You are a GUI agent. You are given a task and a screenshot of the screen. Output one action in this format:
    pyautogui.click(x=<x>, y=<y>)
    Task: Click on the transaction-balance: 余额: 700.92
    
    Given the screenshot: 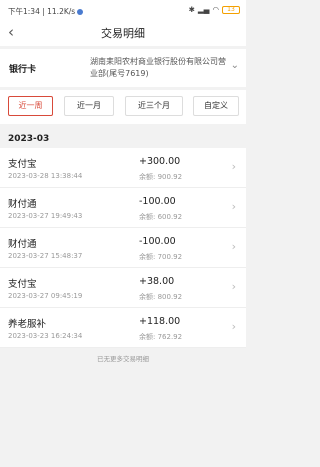 What is the action you would take?
    pyautogui.click(x=161, y=257)
    